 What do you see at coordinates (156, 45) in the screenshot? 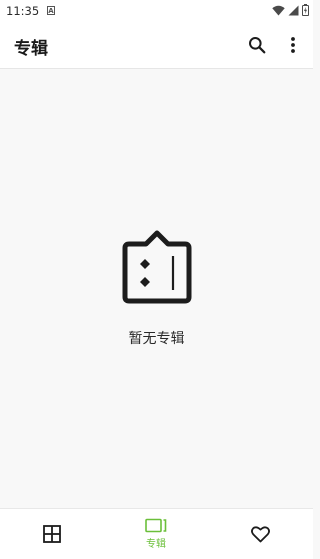
I see `app-bar: 专辑` at bounding box center [156, 45].